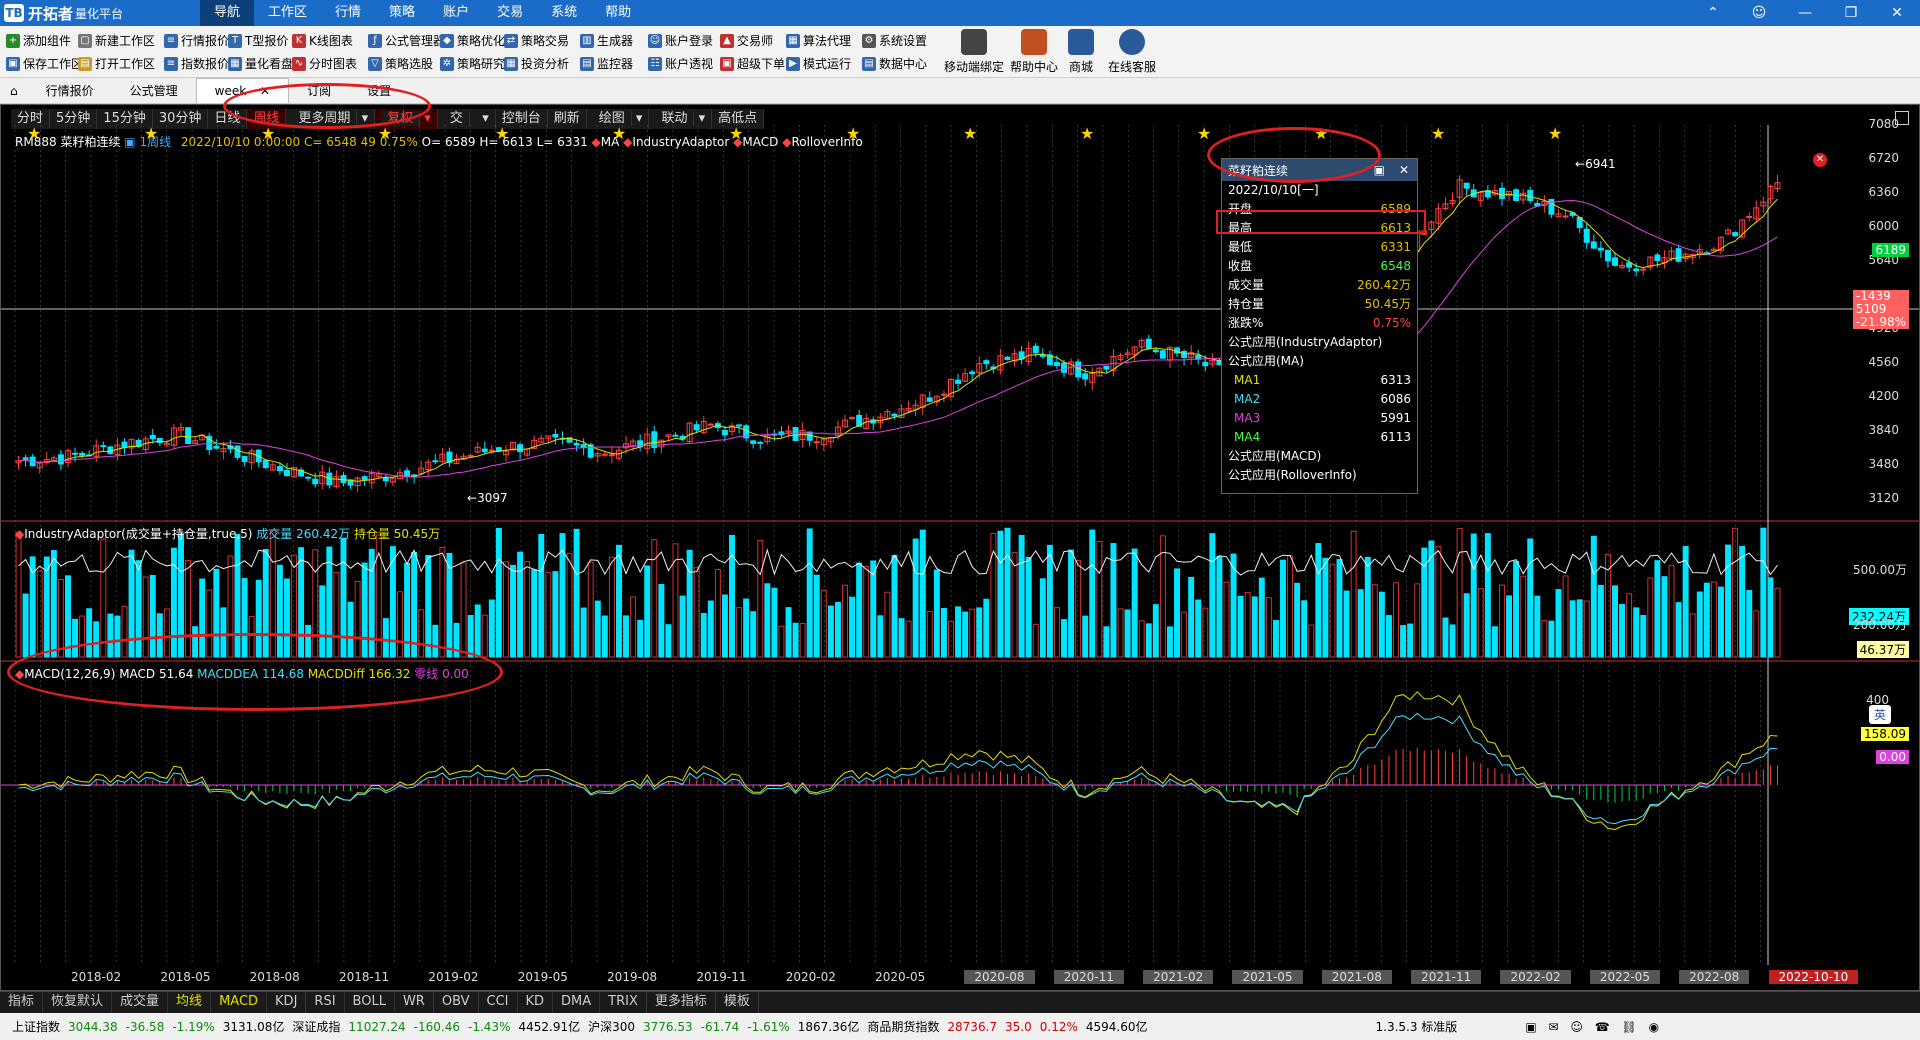 The width and height of the screenshot is (1920, 1040). I want to click on menu-strategy: 策略, so click(402, 13).